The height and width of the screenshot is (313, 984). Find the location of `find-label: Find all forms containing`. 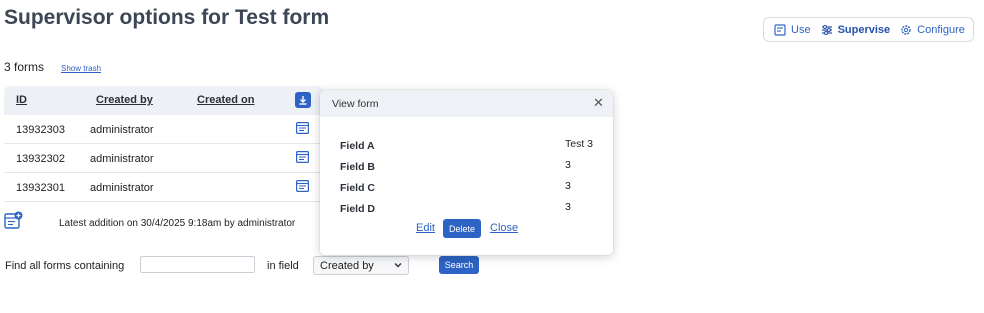

find-label: Find all forms containing is located at coordinates (65, 266).